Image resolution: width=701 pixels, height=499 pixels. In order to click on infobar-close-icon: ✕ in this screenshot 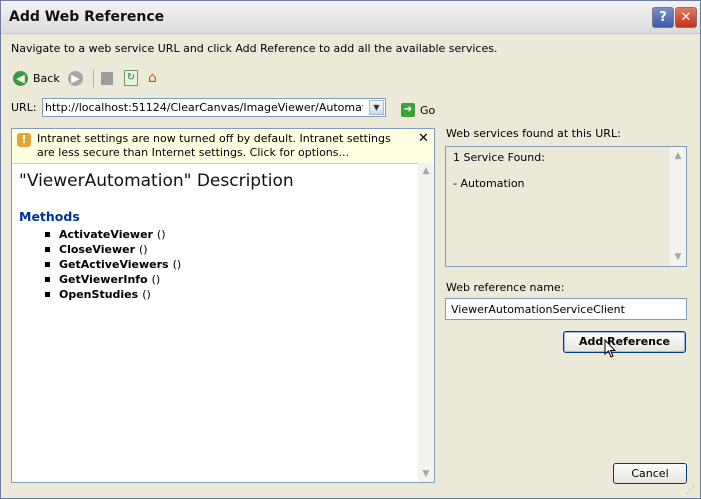, I will do `click(423, 138)`.